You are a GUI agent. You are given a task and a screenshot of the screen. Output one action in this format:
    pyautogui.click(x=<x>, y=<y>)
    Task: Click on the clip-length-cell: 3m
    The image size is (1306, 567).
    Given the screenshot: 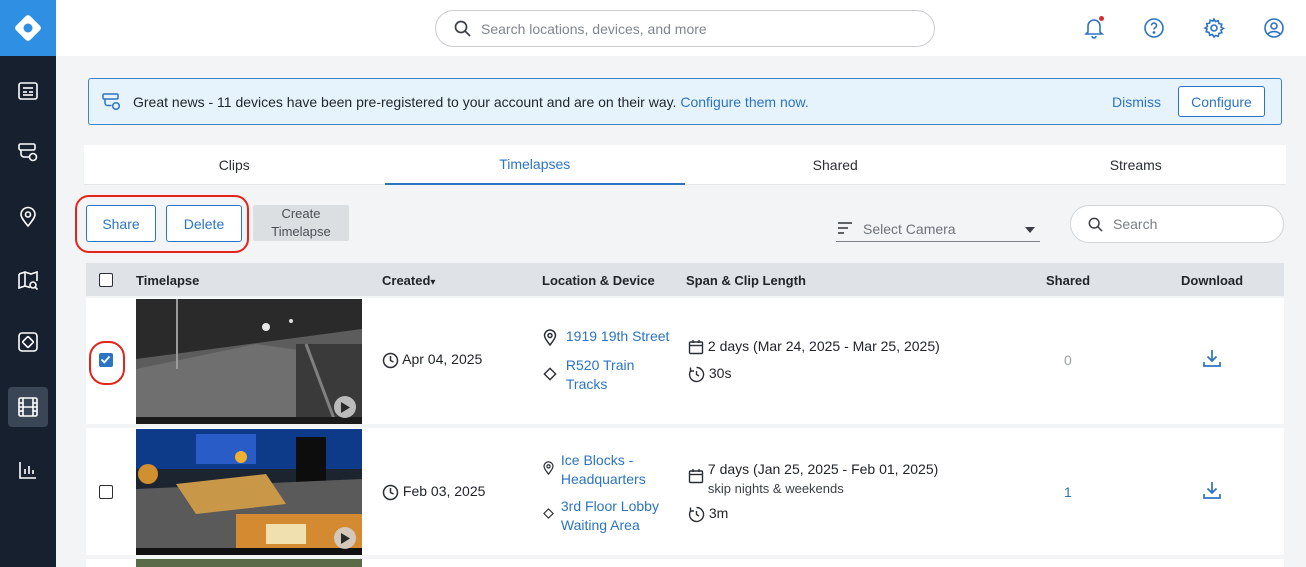 What is the action you would take?
    pyautogui.click(x=708, y=514)
    